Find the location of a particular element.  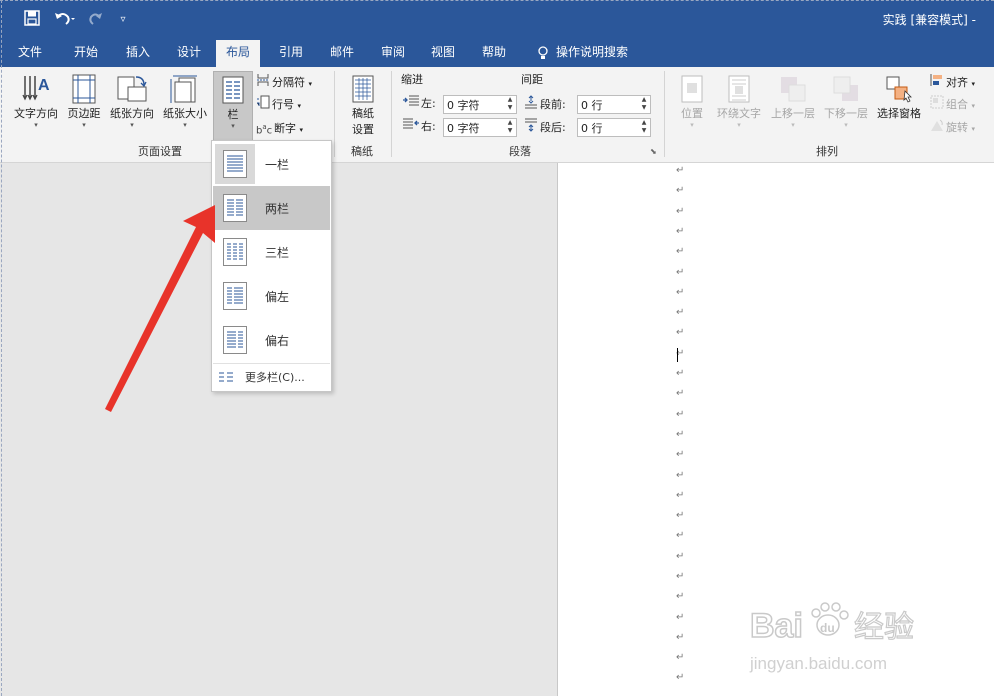

send-backward-button: 下移一层 ▾ is located at coordinates (846, 102).